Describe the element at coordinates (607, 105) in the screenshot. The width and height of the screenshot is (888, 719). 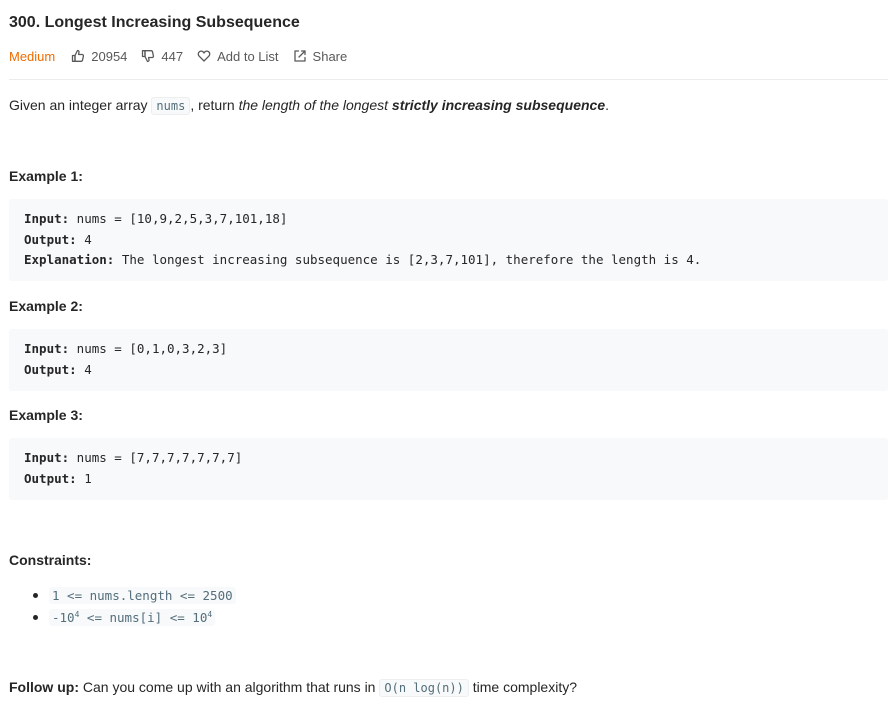
I see `statement-text: .` at that location.